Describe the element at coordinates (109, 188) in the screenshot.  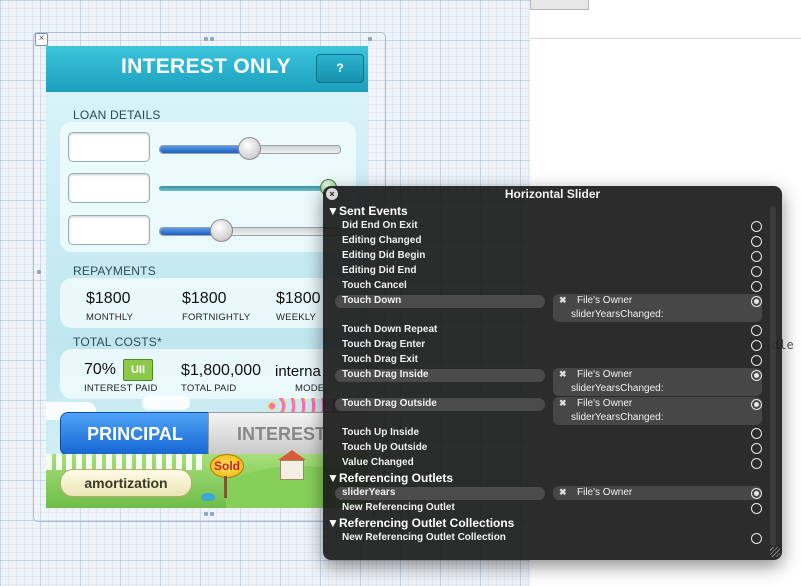
I see `interest-rate-field` at that location.